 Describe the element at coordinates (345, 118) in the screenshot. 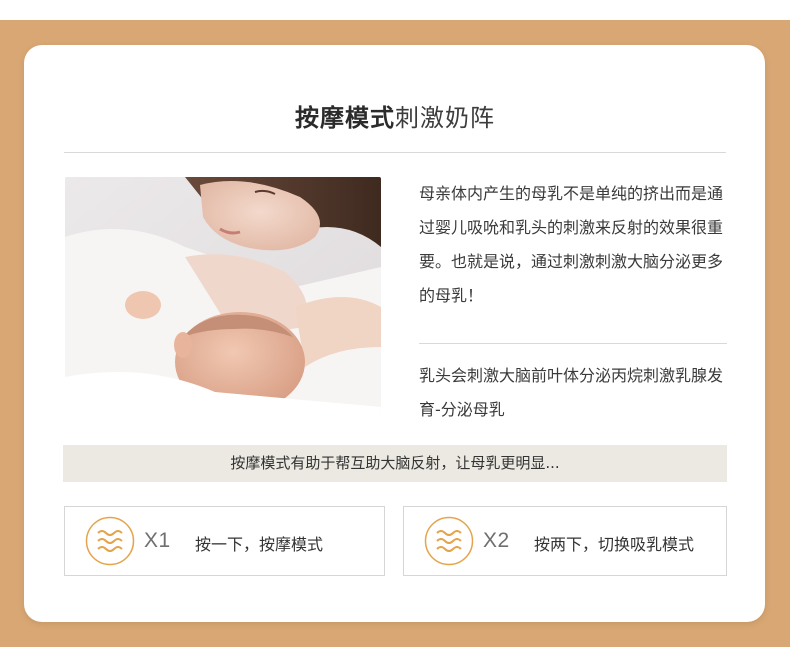

I see `title-bold: 按摩模式` at that location.